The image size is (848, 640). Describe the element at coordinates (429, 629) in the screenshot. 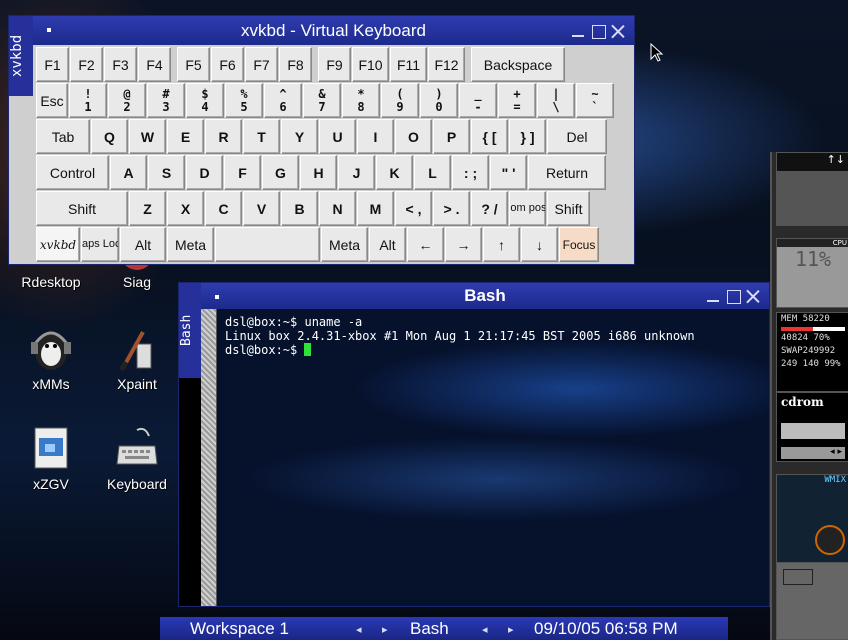

I see `taskbar-task-bash: Bash` at that location.